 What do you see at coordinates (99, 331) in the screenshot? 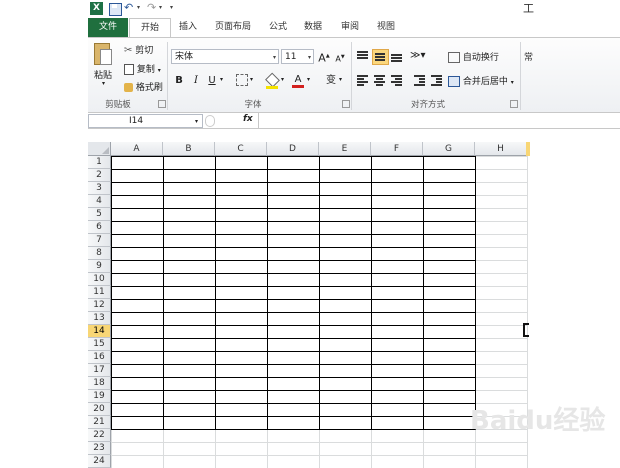
I see `row-header-14: 14` at bounding box center [99, 331].